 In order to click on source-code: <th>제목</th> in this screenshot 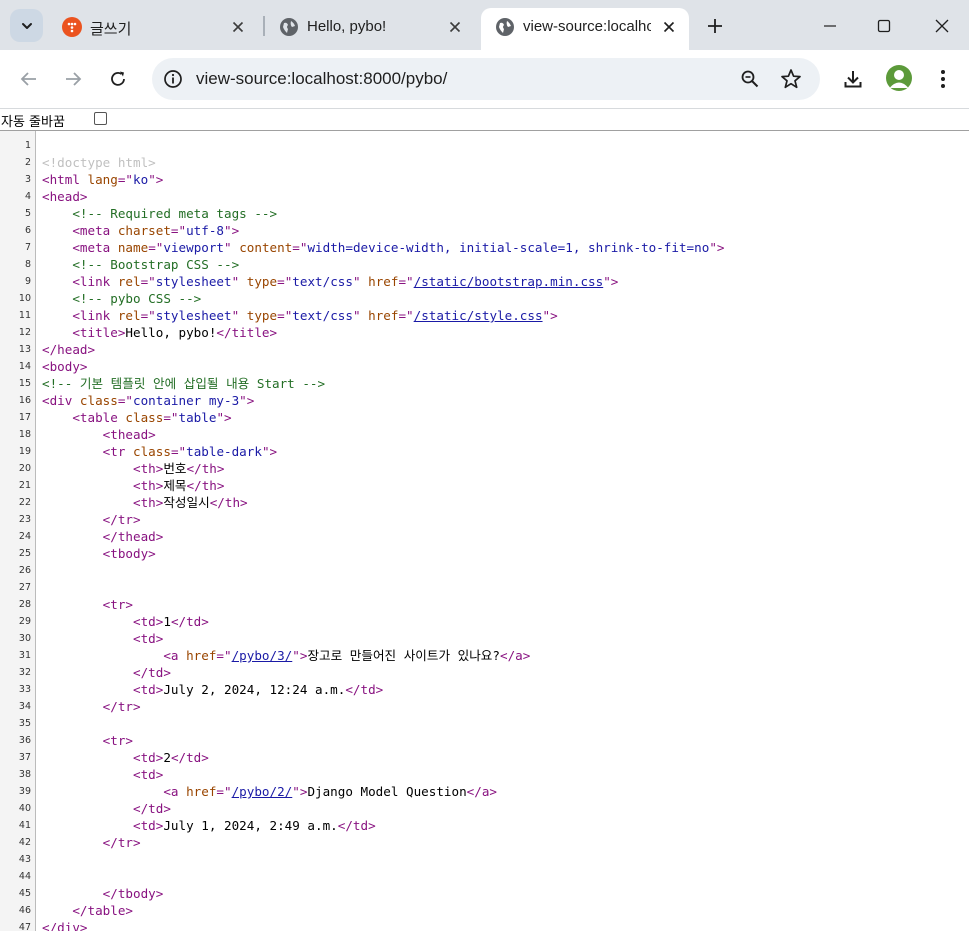, I will do `click(133, 485)`.